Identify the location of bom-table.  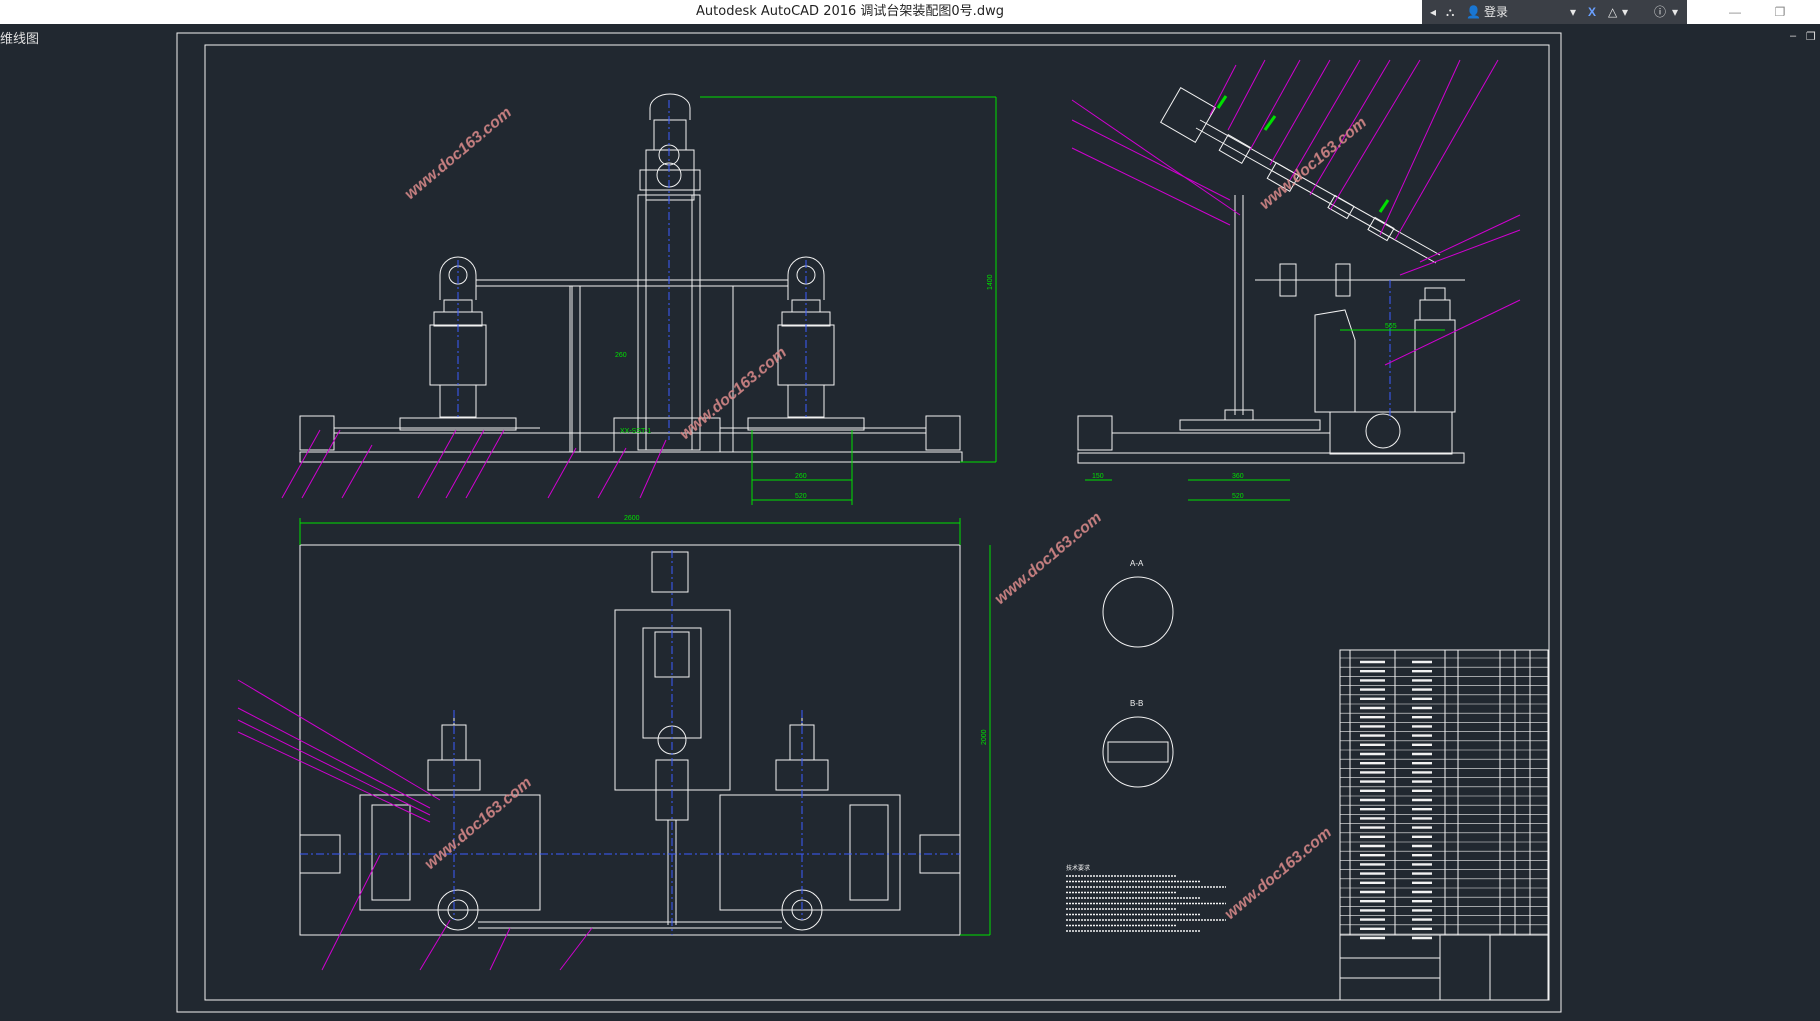
(1444, 825).